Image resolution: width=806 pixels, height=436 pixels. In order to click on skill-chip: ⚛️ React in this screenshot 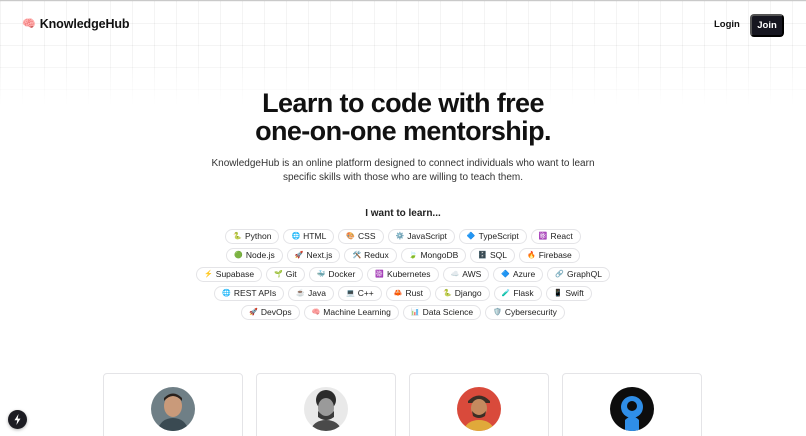, I will do `click(555, 236)`.